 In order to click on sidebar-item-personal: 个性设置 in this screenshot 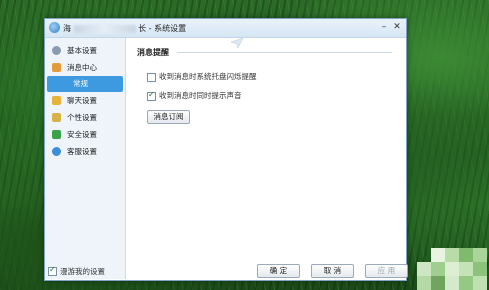, I will do `click(85, 117)`.